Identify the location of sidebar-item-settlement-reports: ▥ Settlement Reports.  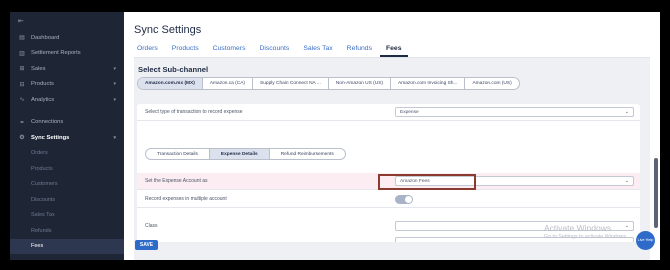
(67, 54).